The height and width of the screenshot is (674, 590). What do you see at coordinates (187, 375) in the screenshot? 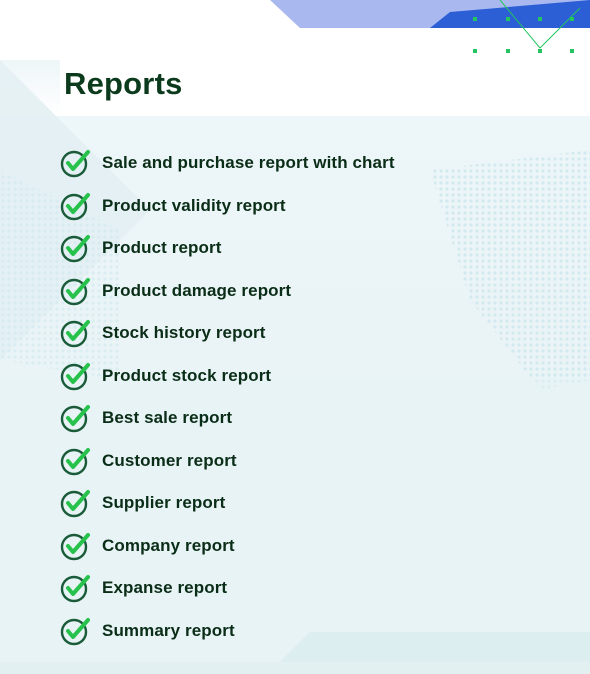
I see `list-item-label: Product stock report` at bounding box center [187, 375].